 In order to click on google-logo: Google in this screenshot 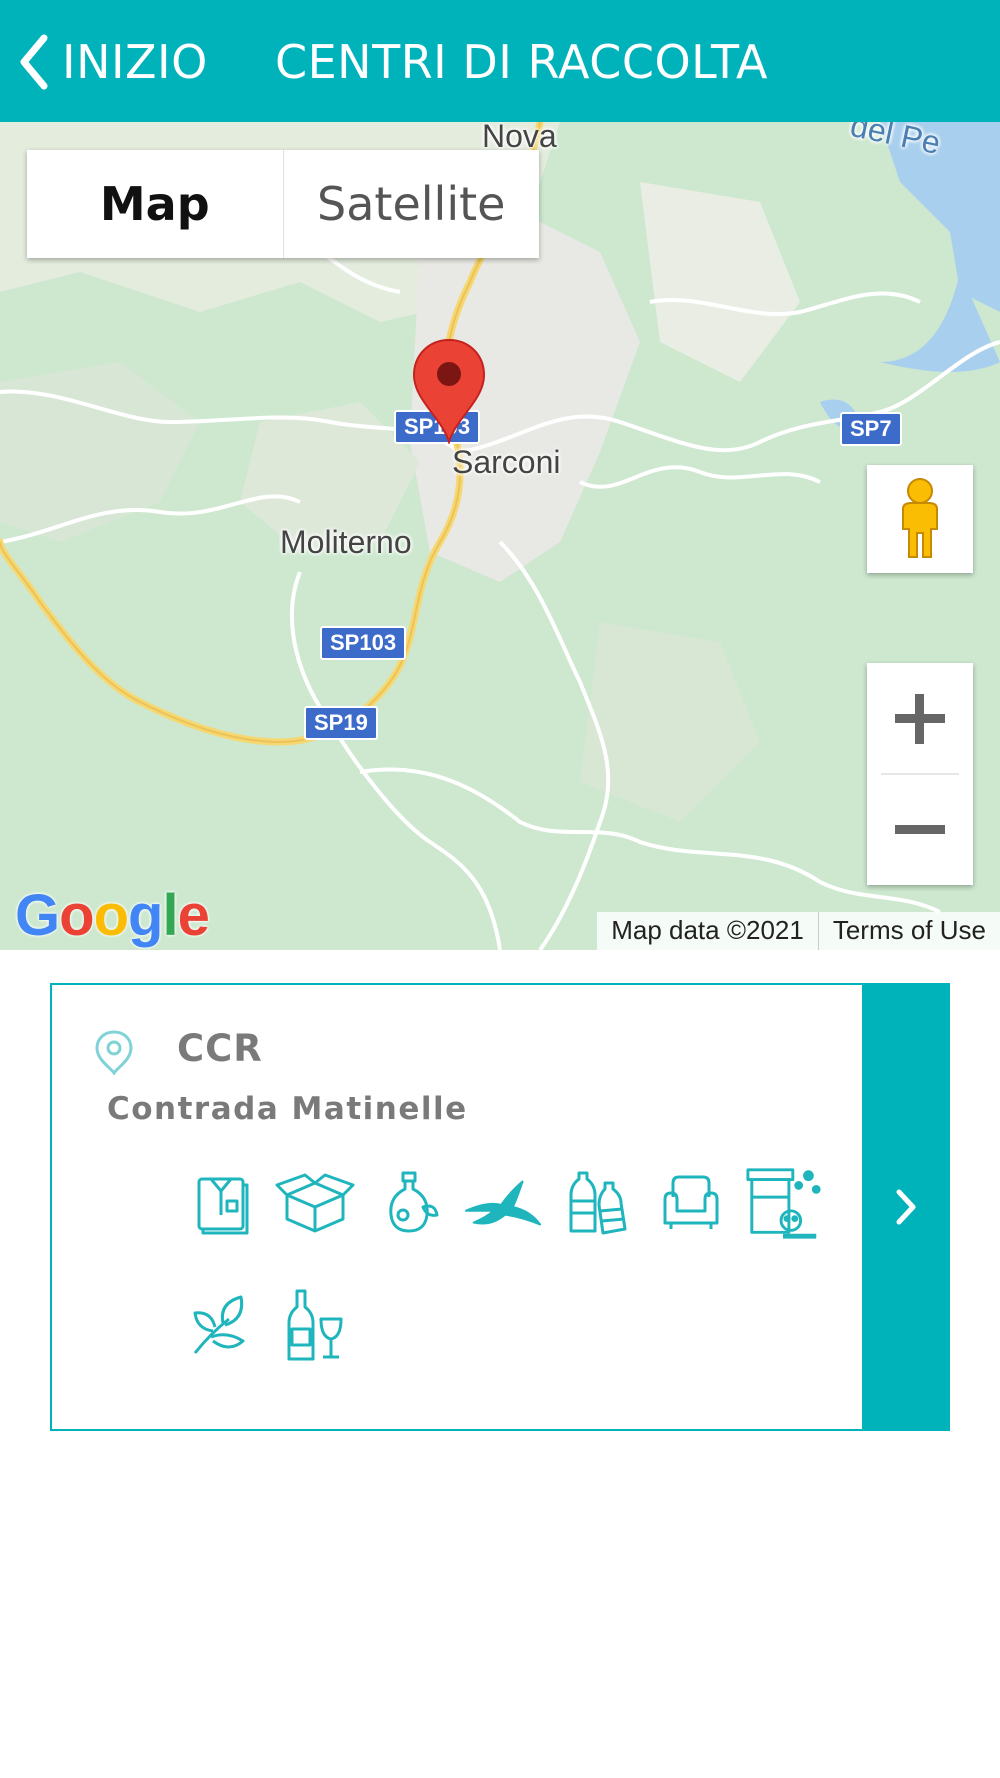, I will do `click(112, 915)`.